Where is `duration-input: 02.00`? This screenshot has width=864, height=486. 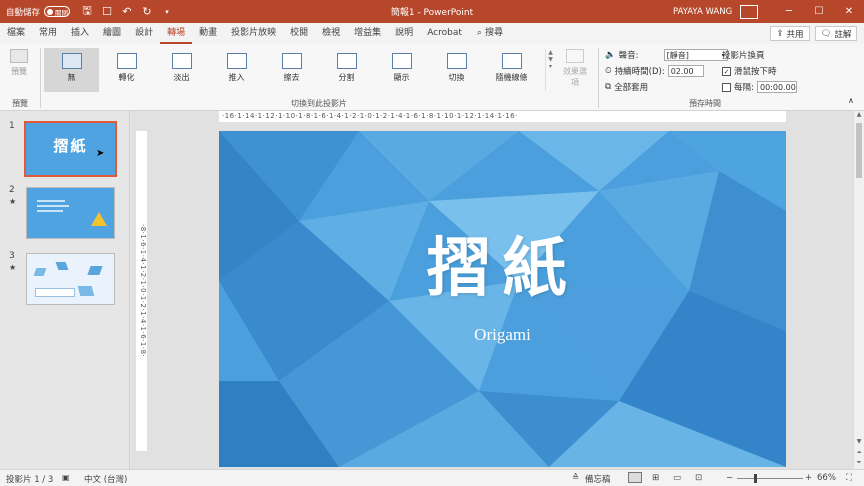 duration-input: 02.00 is located at coordinates (685, 71).